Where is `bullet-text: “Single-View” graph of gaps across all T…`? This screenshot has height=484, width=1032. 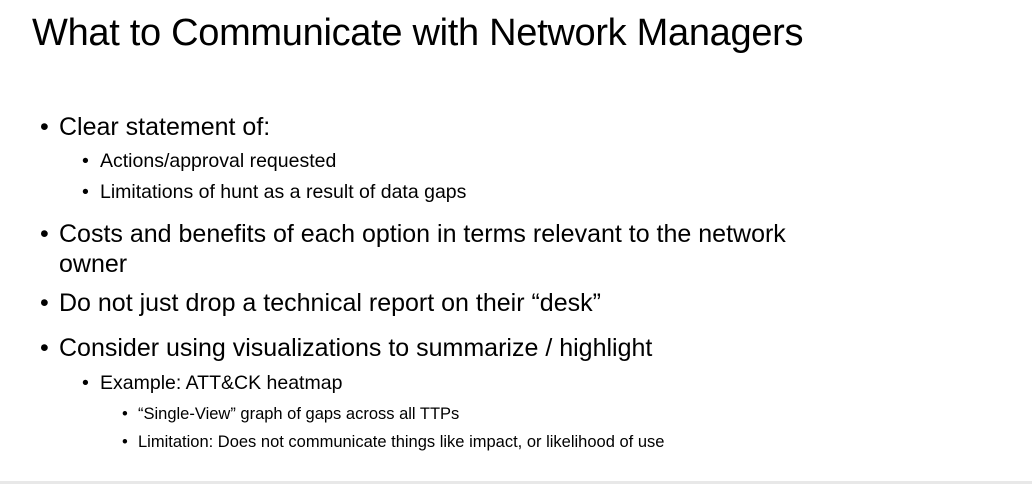 bullet-text: “Single-View” graph of gaps across all T… is located at coordinates (299, 414).